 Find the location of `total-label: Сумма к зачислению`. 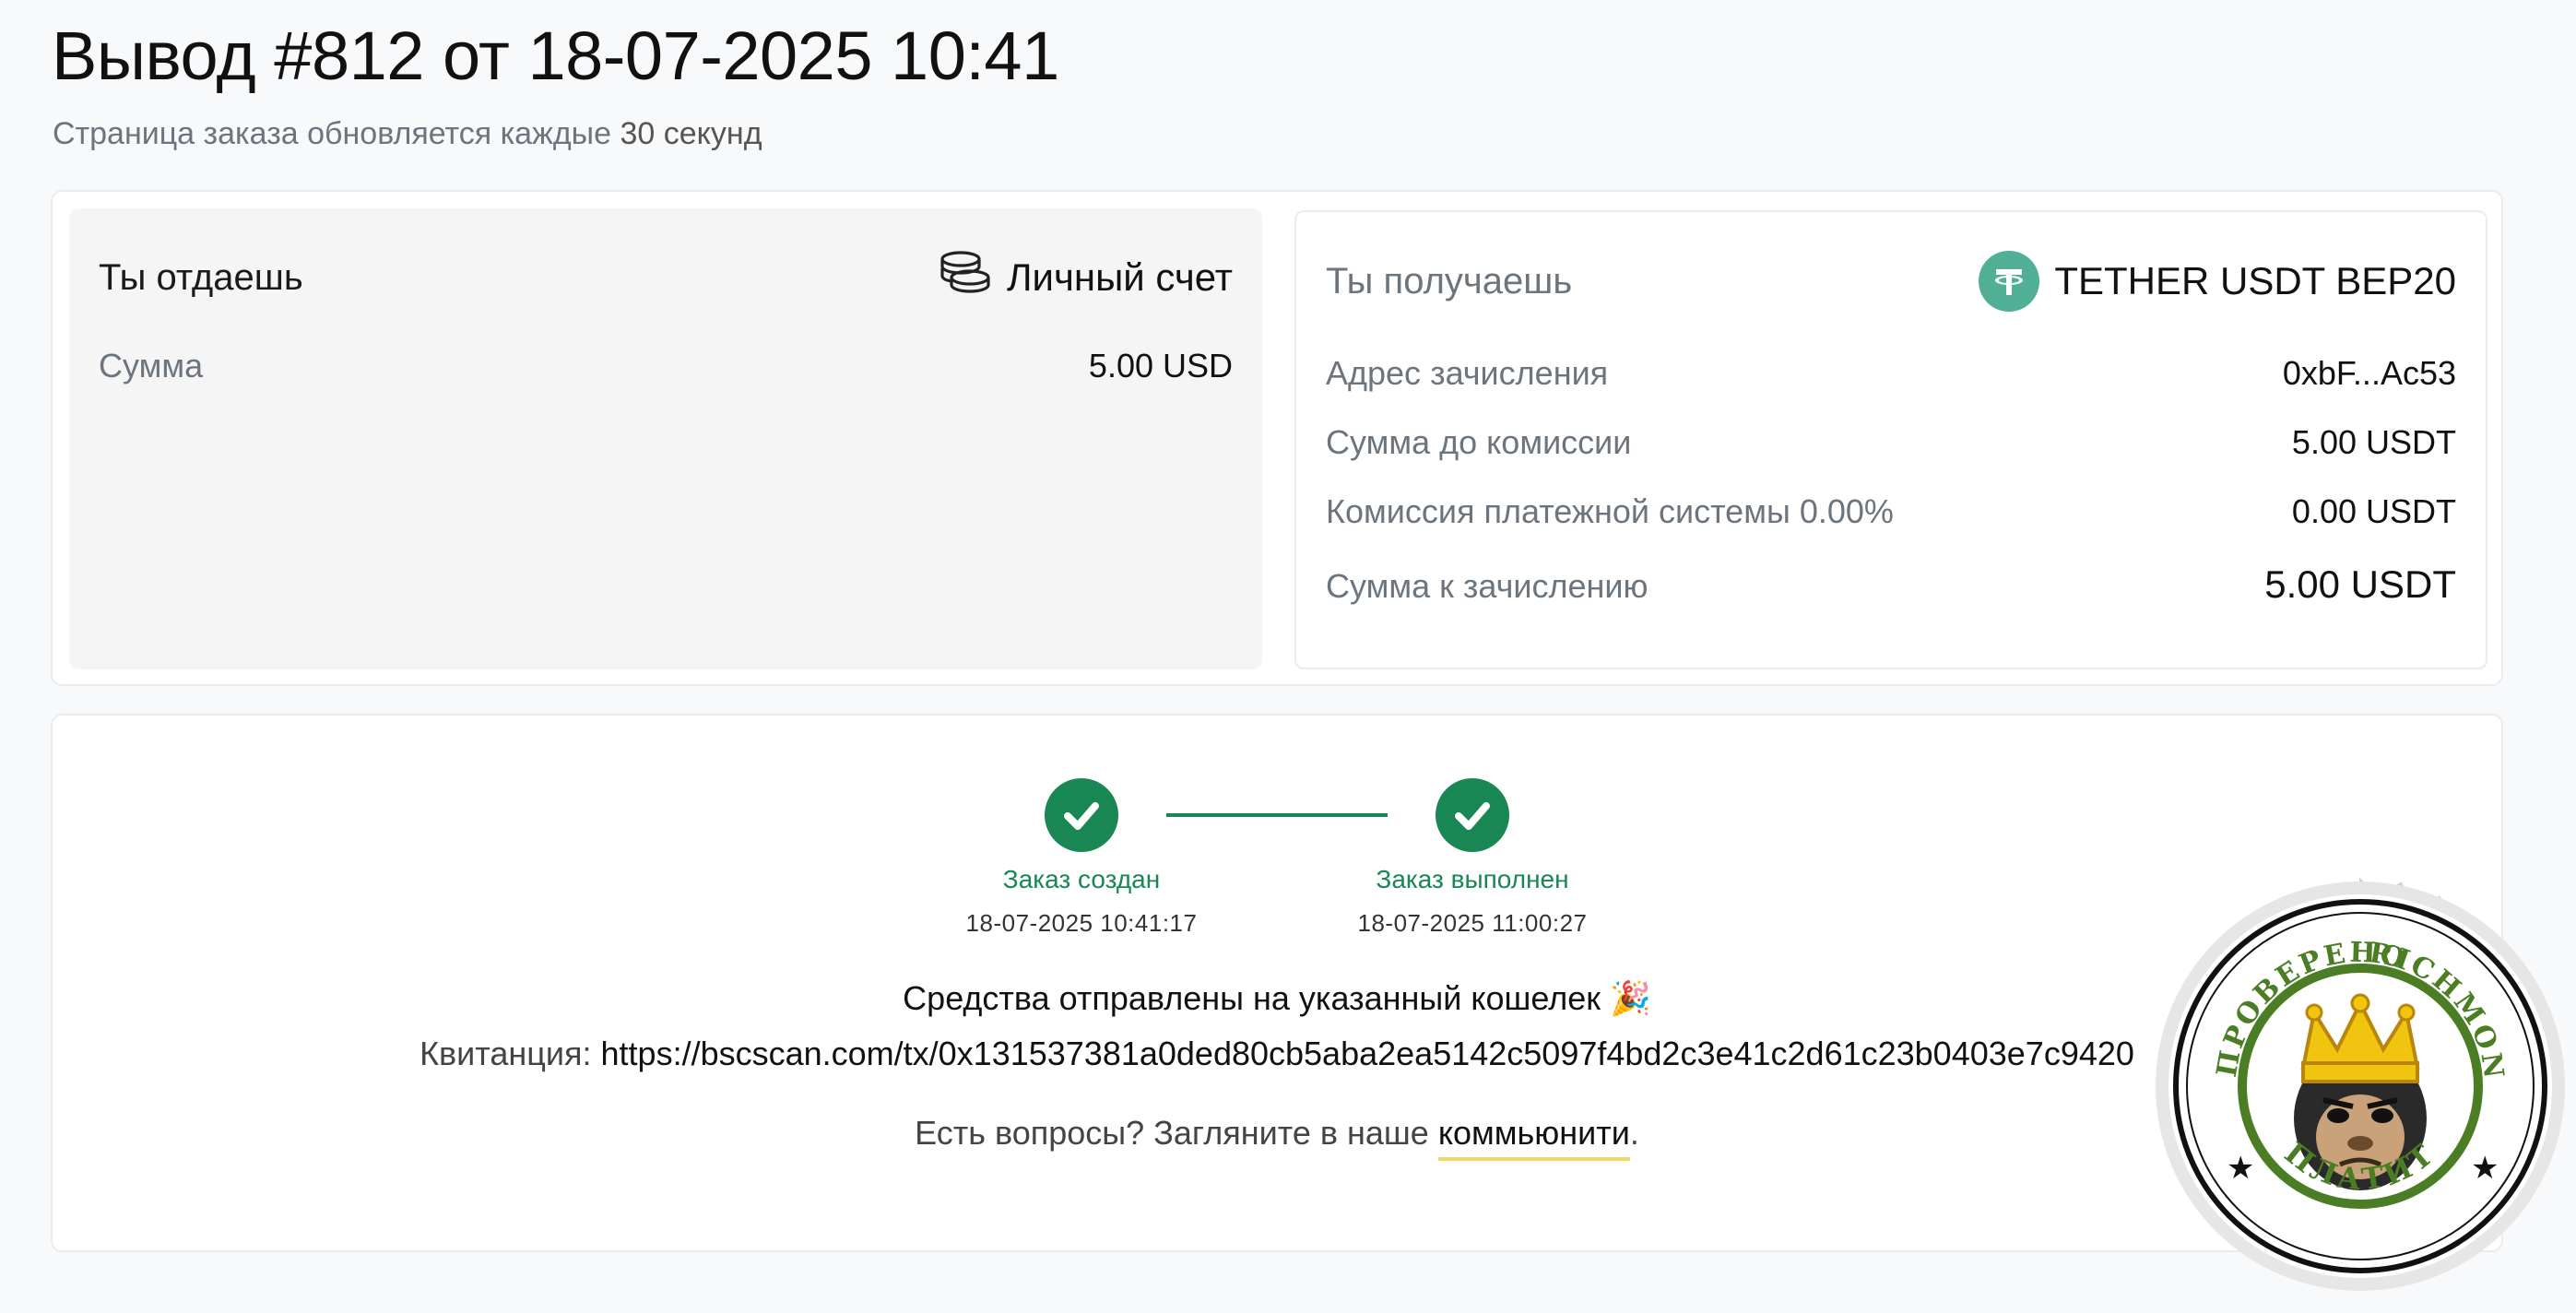

total-label: Сумма к зачислению is located at coordinates (1487, 586).